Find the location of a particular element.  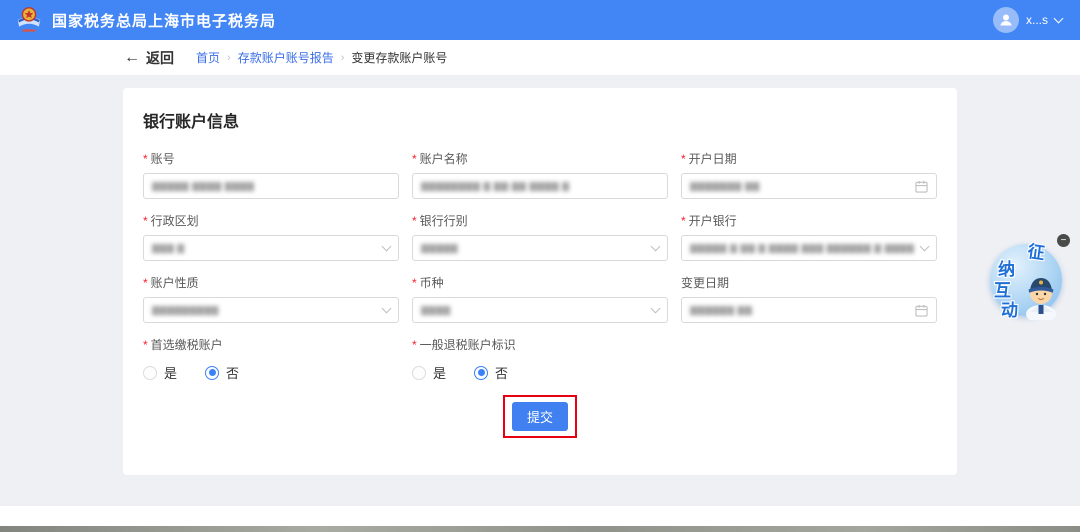

field-account-nature: * 账户性质 ▇▇▇▇▇▇▇▇▇ is located at coordinates (271, 298).